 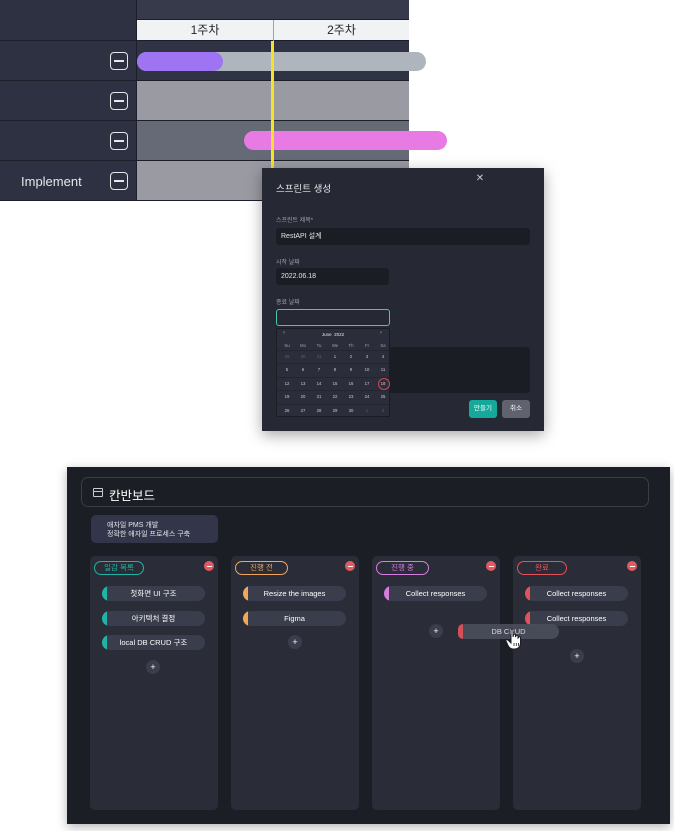 What do you see at coordinates (333, 317) in the screenshot?
I see `end-date-field` at bounding box center [333, 317].